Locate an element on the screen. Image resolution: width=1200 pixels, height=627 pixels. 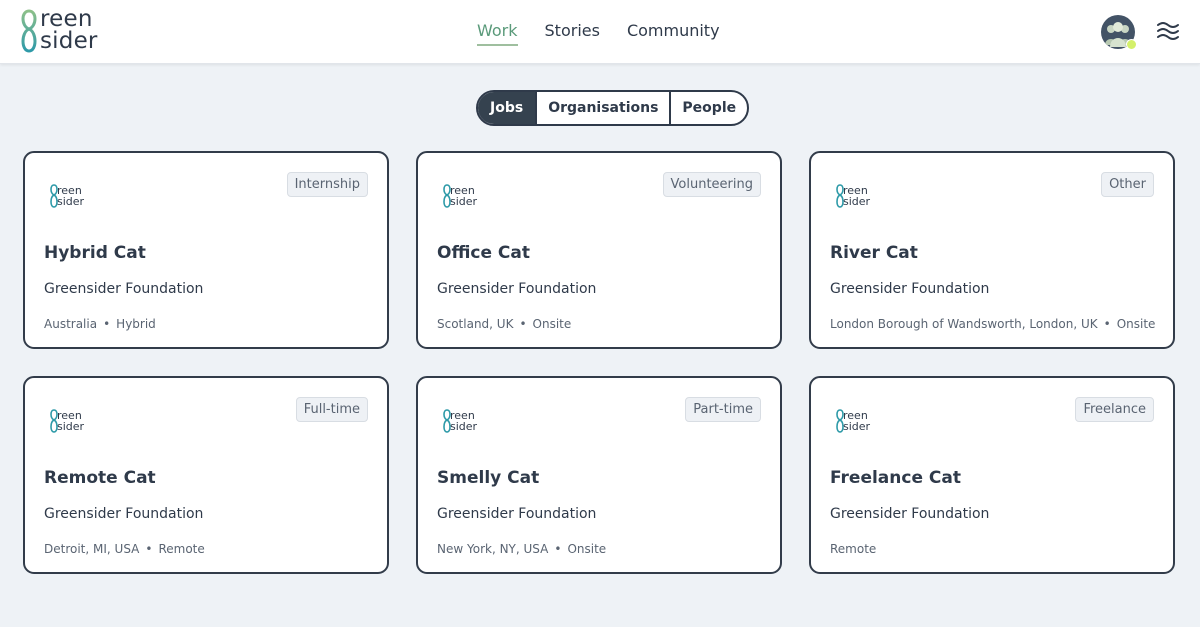
location-text: New York, NY, USA is located at coordinates (493, 549).